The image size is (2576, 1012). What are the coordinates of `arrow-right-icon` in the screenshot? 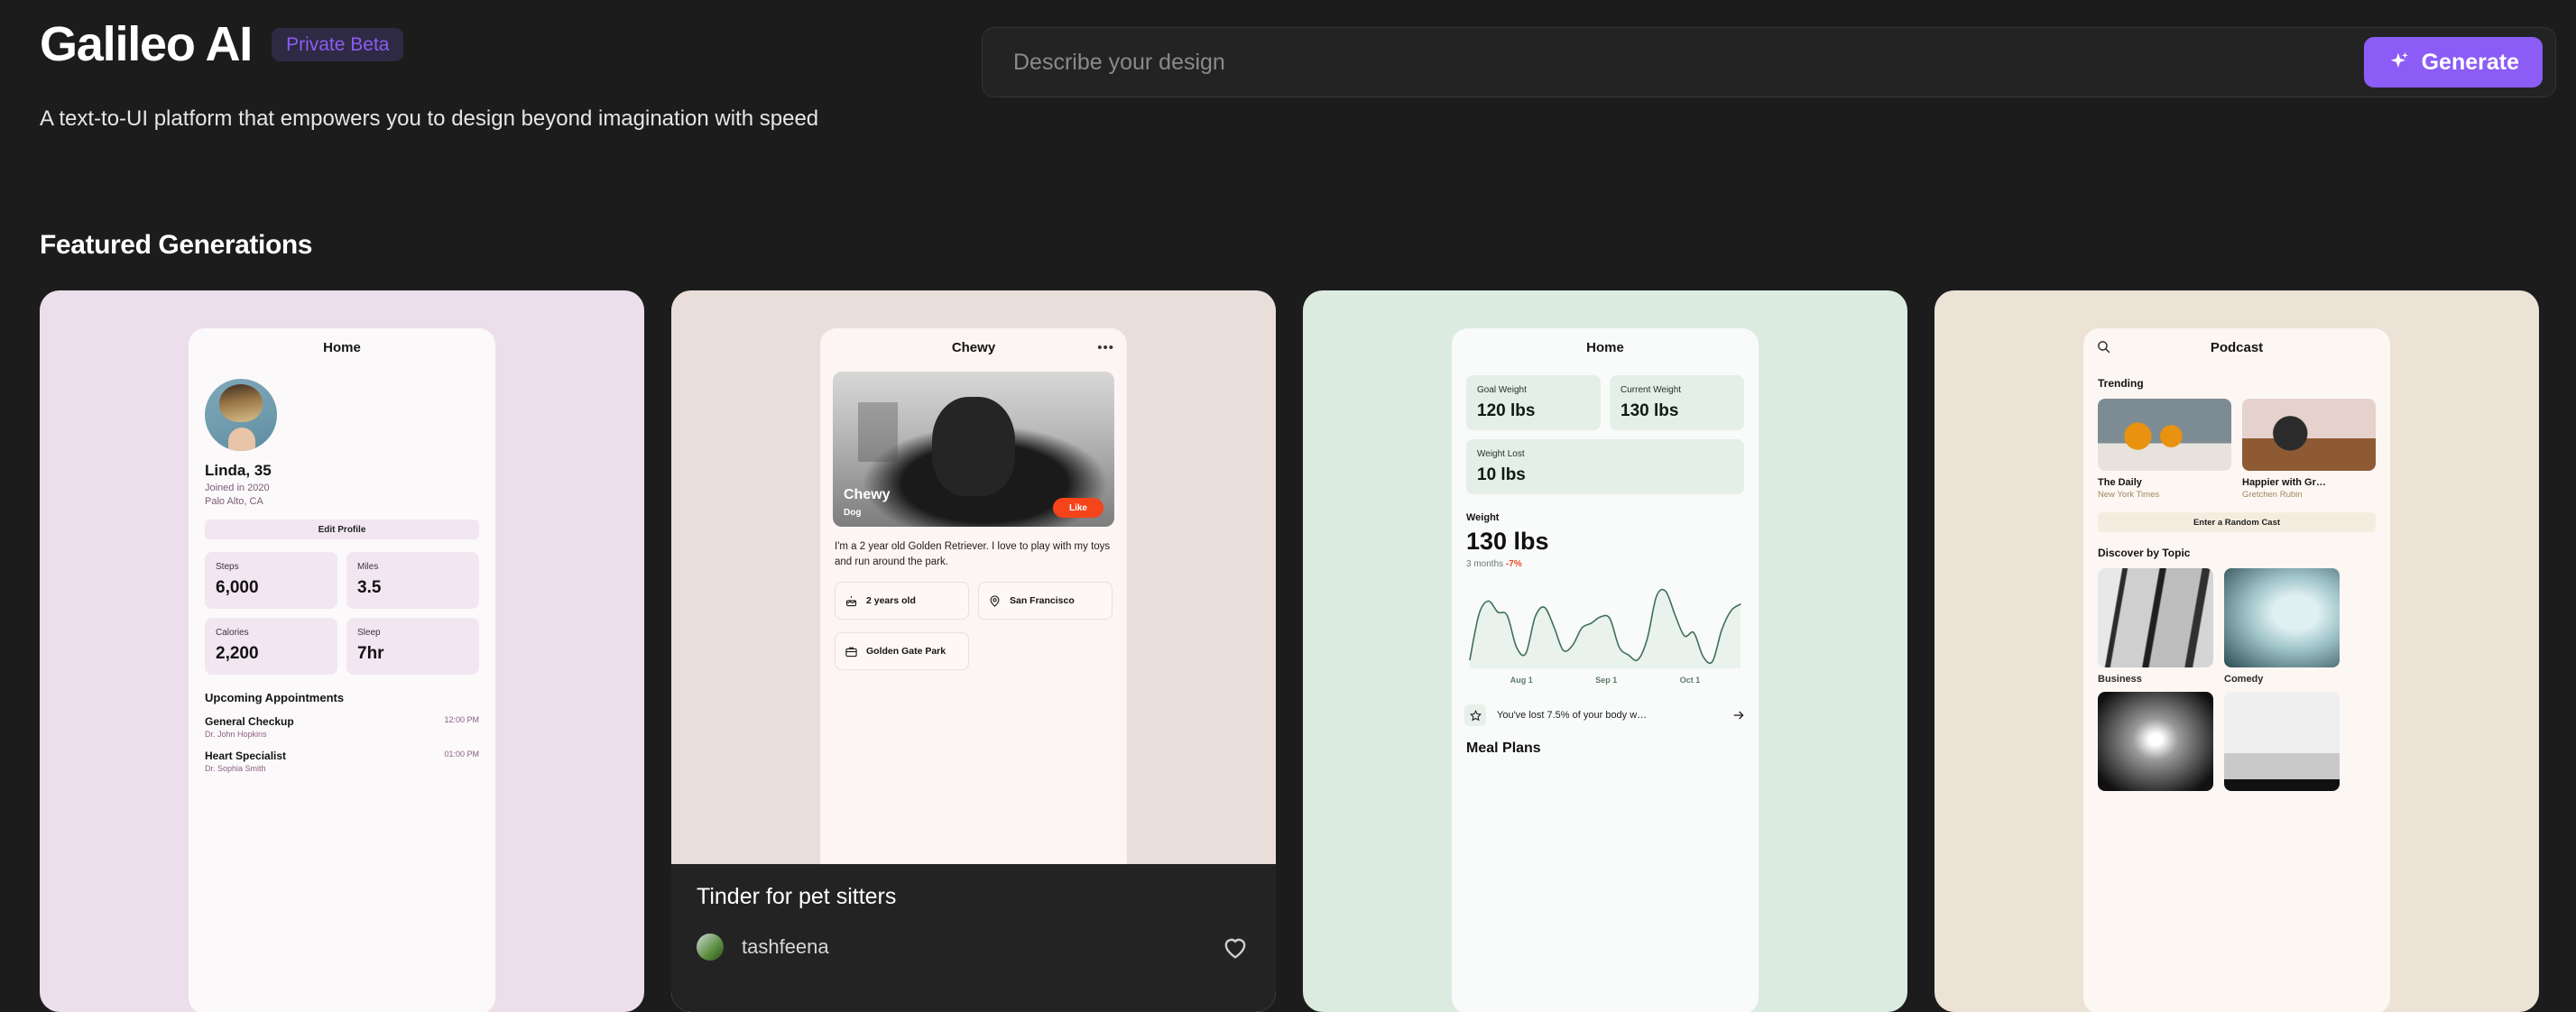 It's located at (1738, 715).